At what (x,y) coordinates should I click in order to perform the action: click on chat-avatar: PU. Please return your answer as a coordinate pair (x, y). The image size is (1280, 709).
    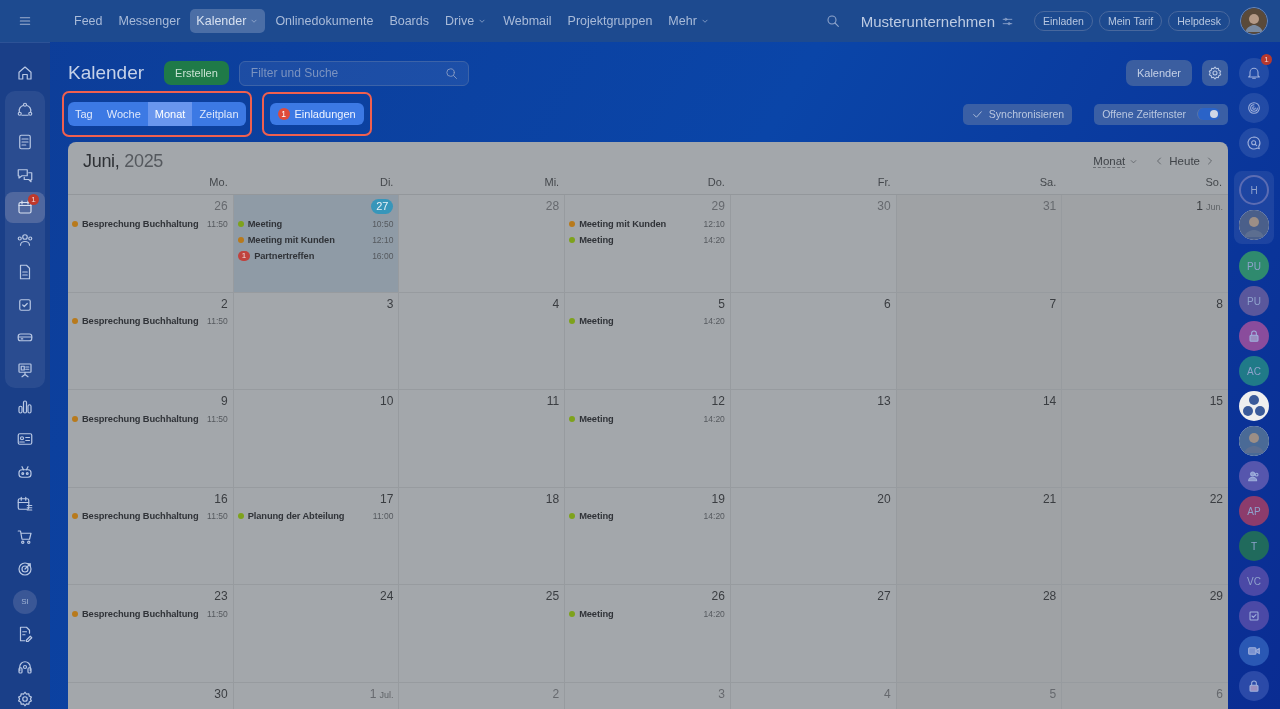
    Looking at the image, I should click on (1254, 301).